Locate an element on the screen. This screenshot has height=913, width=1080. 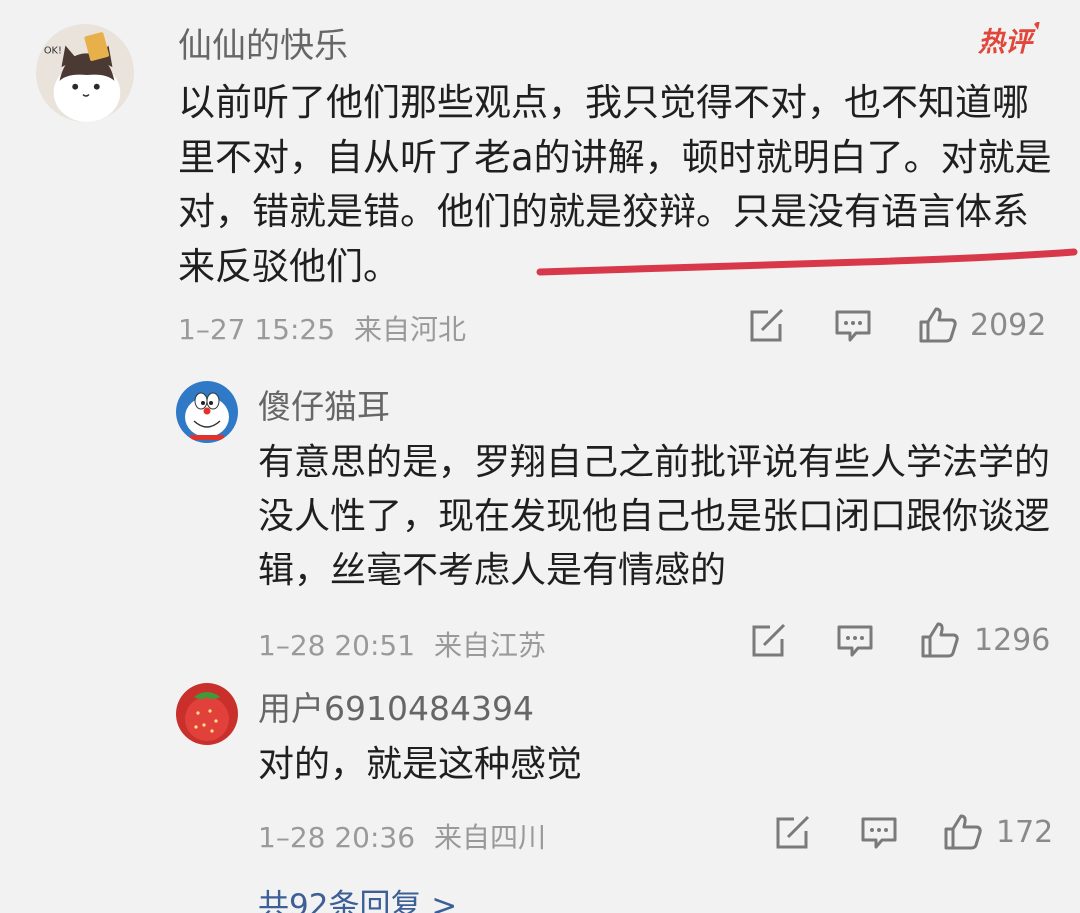
reply-meta: 1–28 20:51 来自江苏 is located at coordinates (402, 644).